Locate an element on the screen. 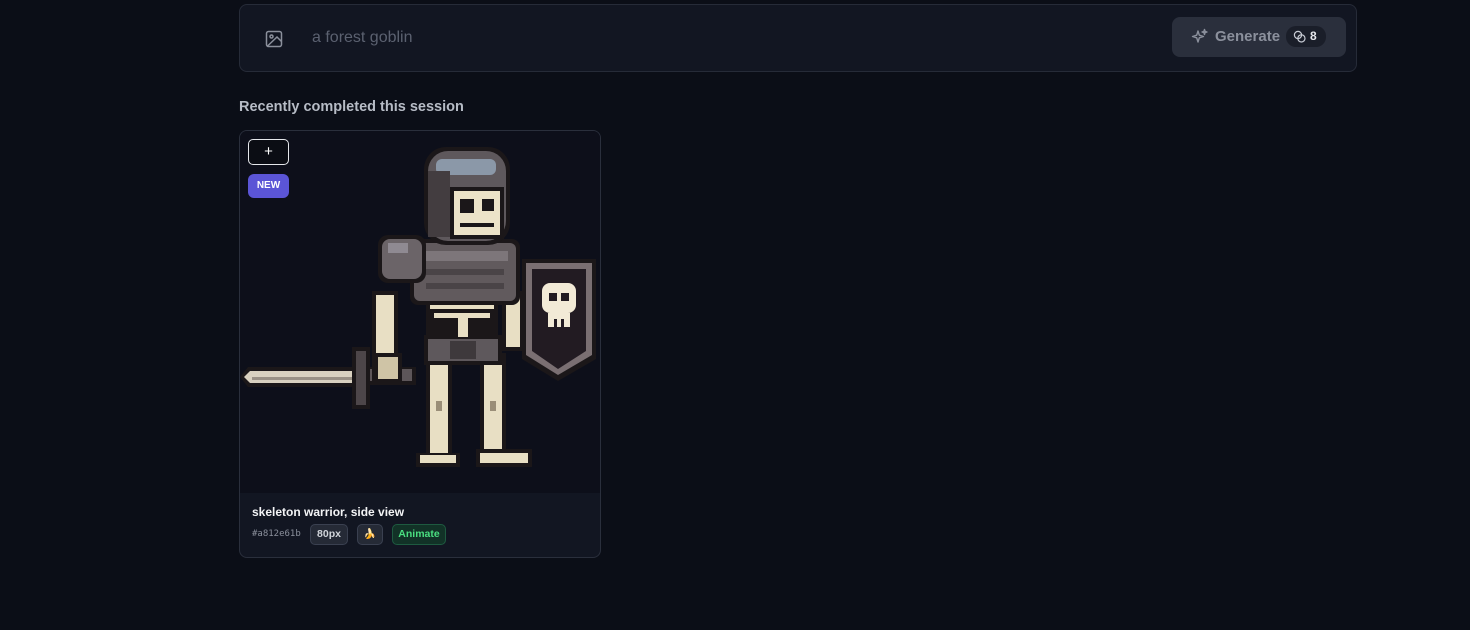 Image resolution: width=1470 pixels, height=630 pixels. prompt-bar: Generate 8 is located at coordinates (798, 38).